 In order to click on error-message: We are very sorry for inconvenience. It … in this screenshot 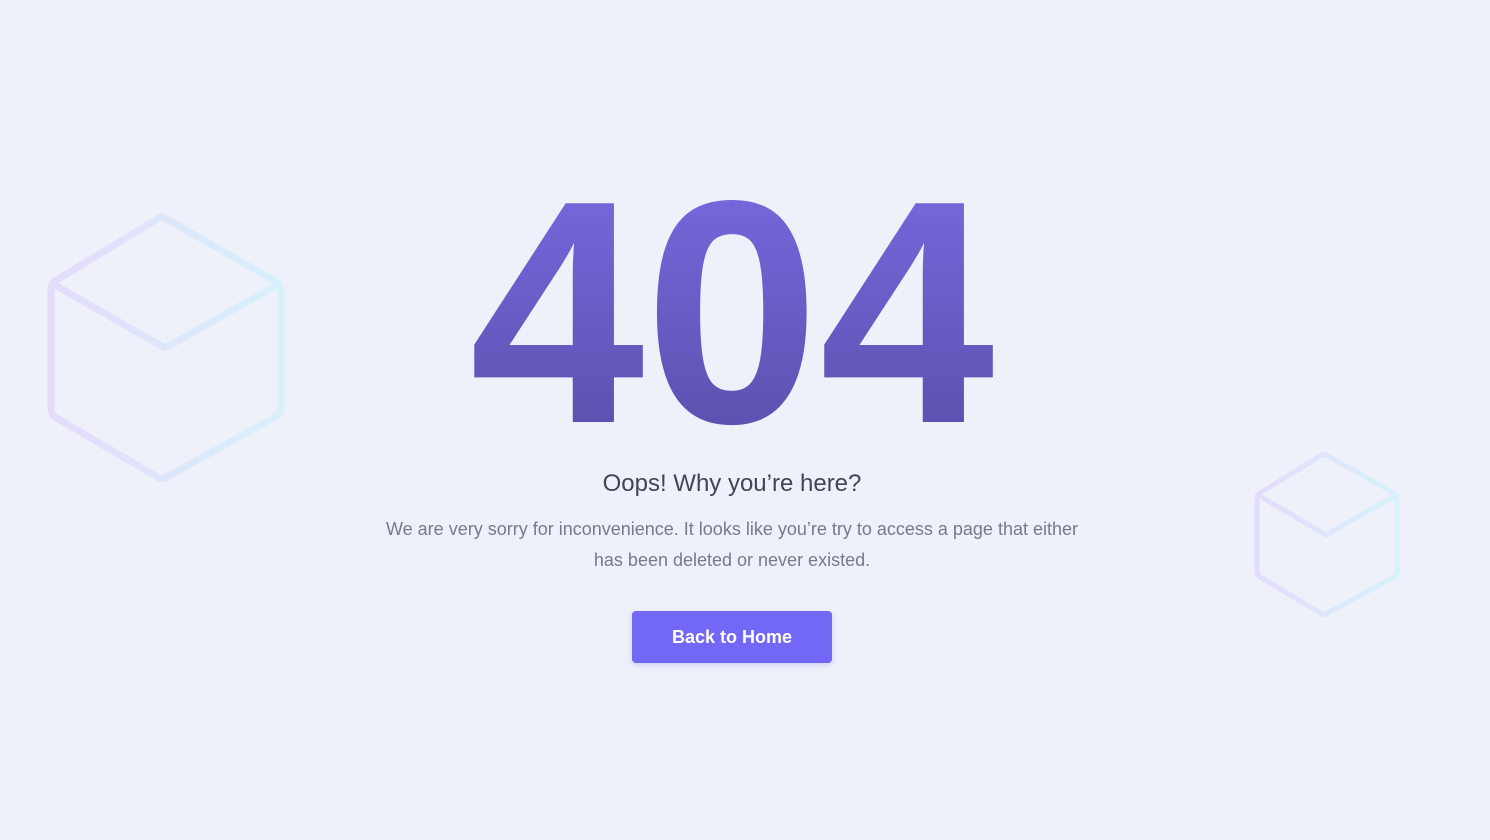, I will do `click(732, 544)`.